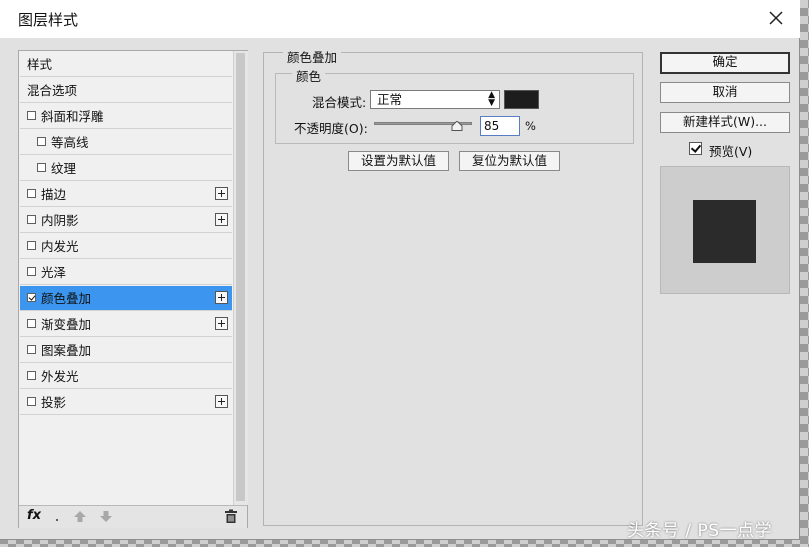 The width and height of the screenshot is (809, 547). What do you see at coordinates (64, 168) in the screenshot?
I see `style-item-label: 纹理` at bounding box center [64, 168].